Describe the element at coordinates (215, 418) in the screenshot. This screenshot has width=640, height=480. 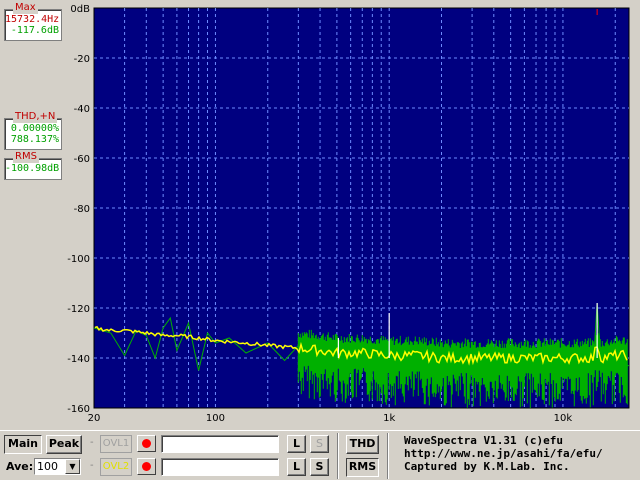
I see `x-tick-label: 100` at that location.